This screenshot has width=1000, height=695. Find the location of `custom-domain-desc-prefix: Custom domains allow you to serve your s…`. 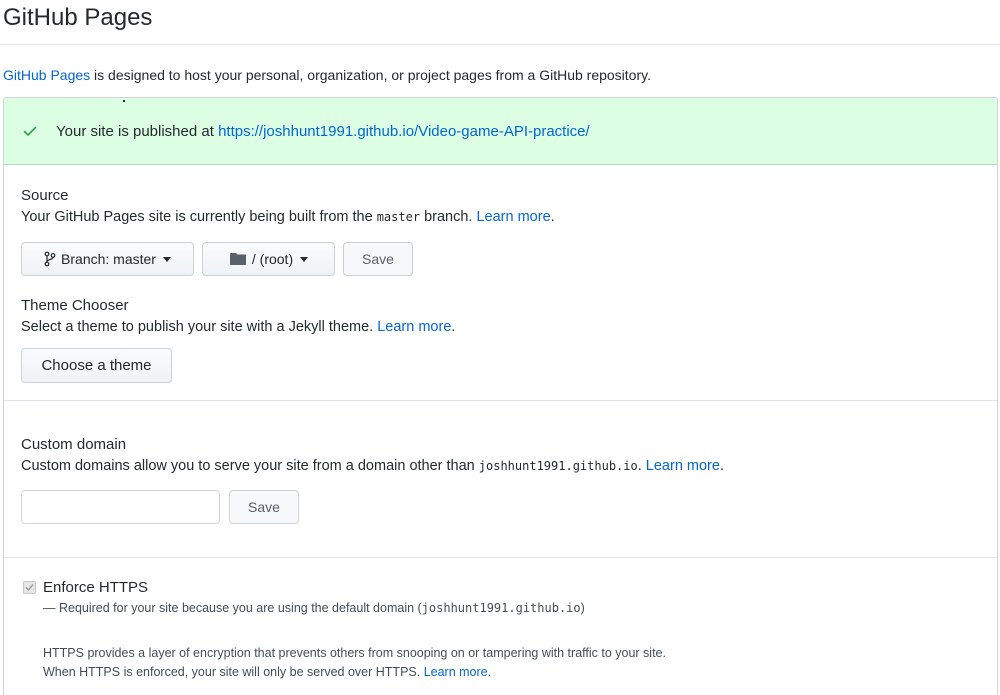

custom-domain-desc-prefix: Custom domains allow you to serve your s… is located at coordinates (250, 466).